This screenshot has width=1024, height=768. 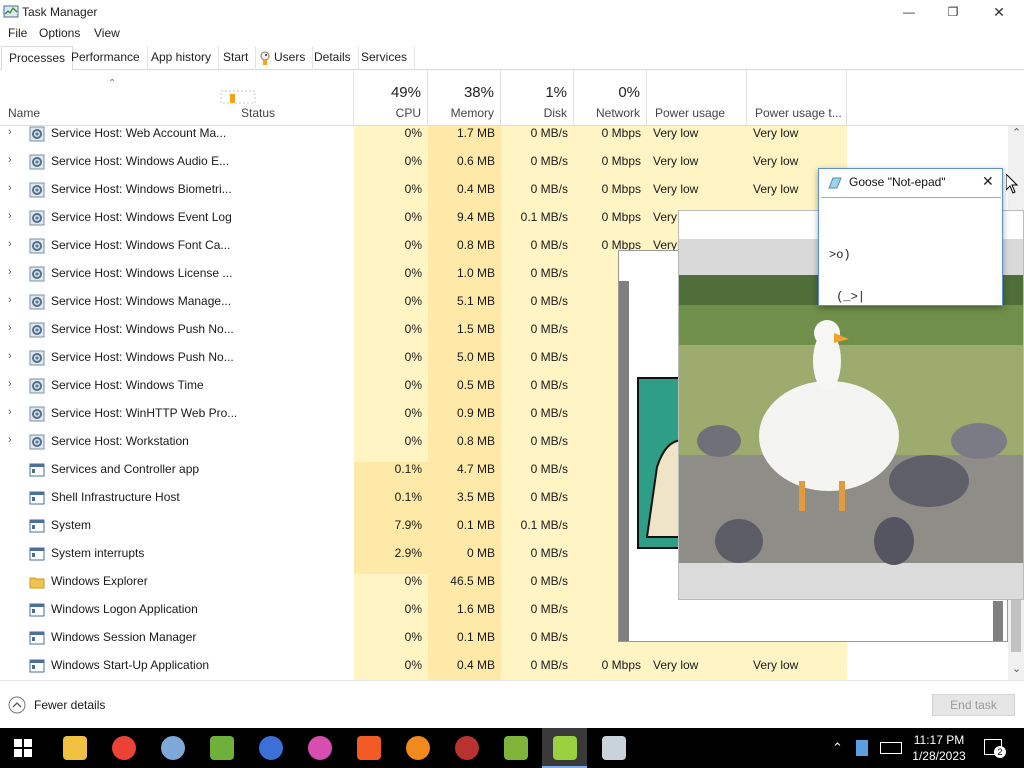 I want to click on end-task-button: End task, so click(x=973, y=705).